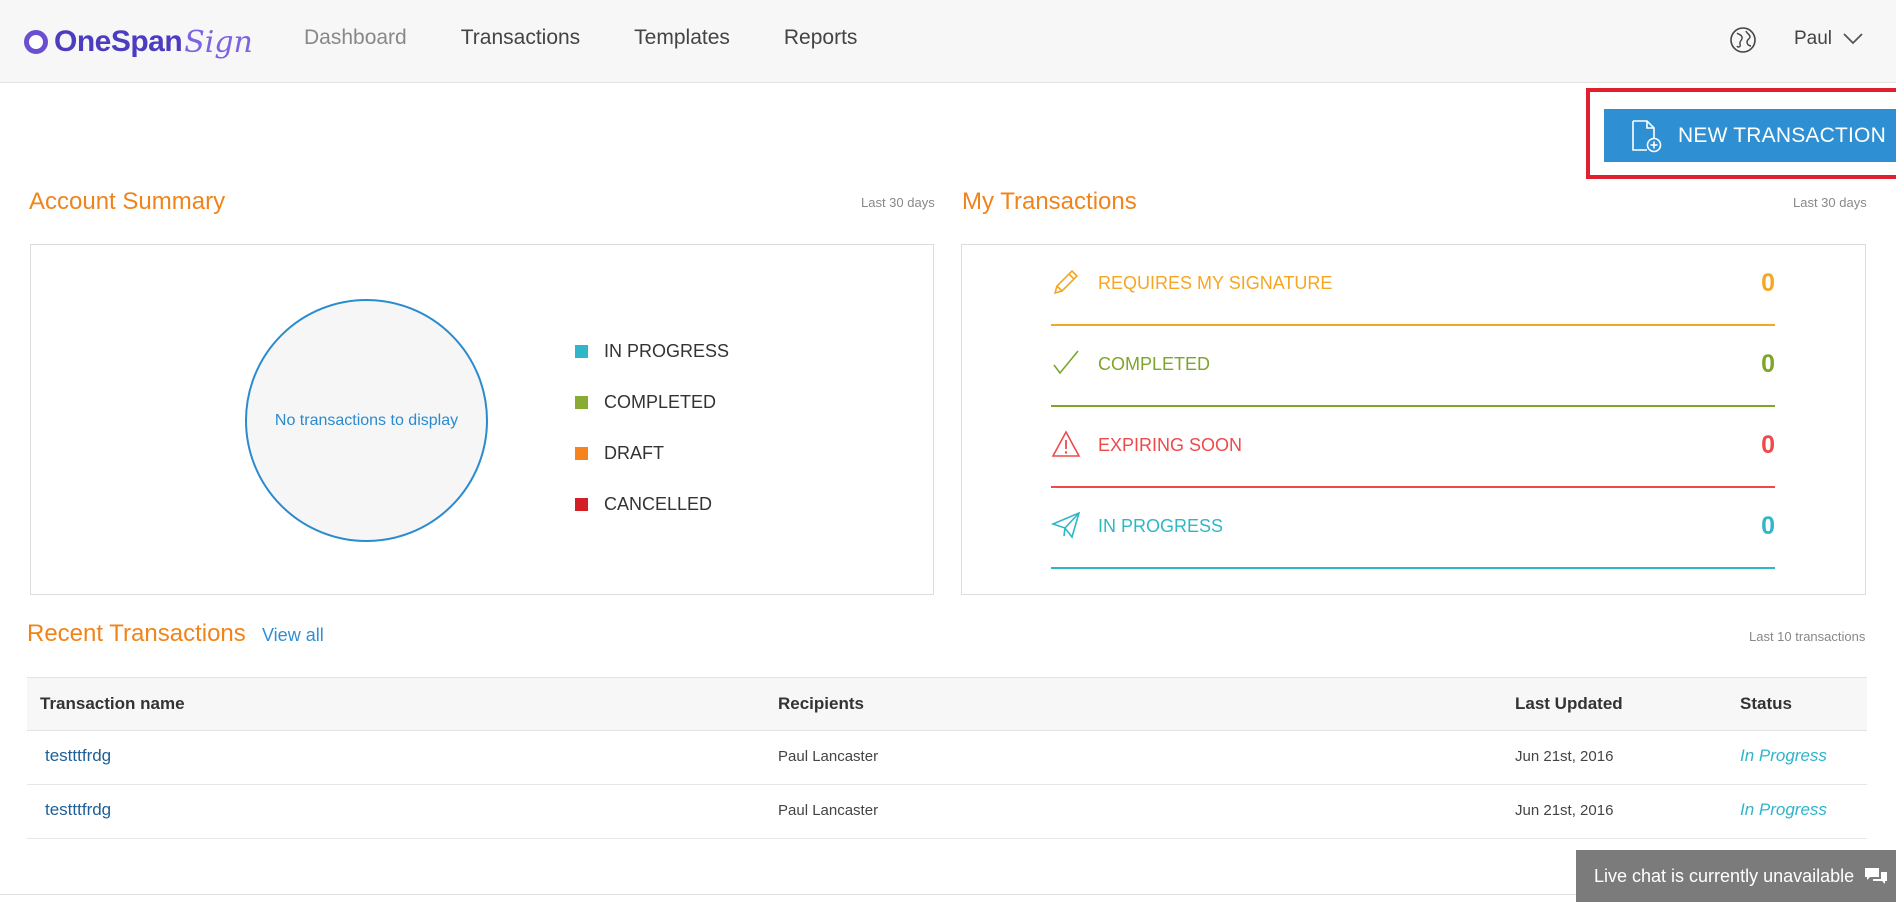 The width and height of the screenshot is (1896, 902). I want to click on my-transactions-title: My Transactions, so click(1049, 201).